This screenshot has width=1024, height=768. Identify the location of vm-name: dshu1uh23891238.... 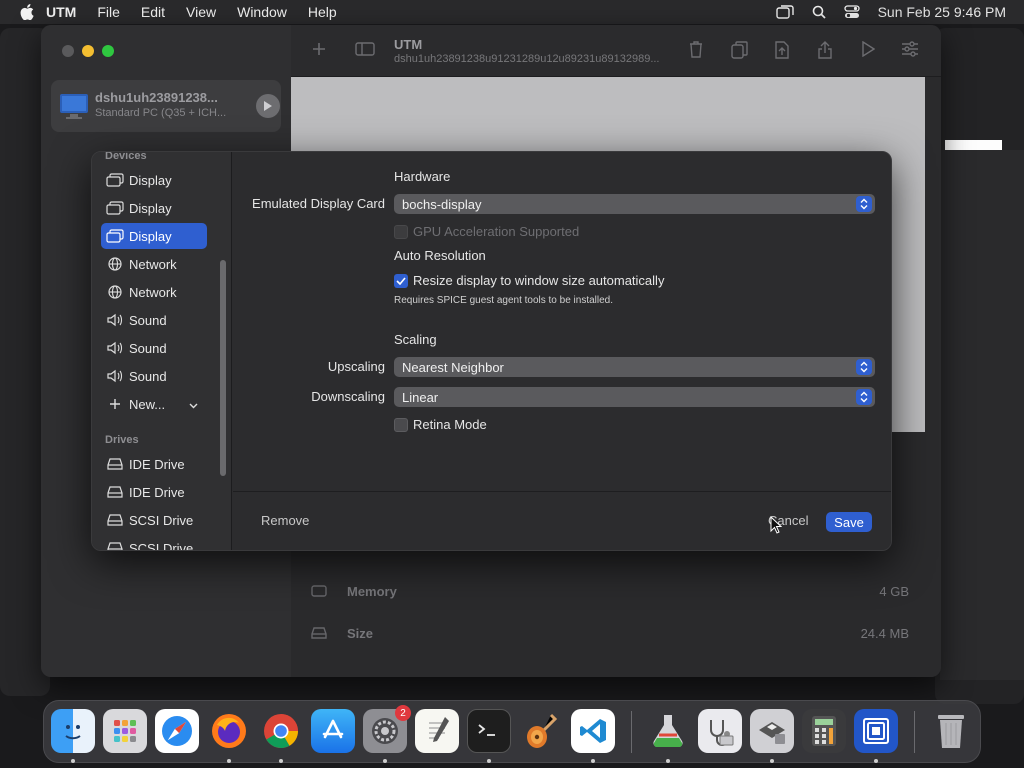
(156, 97).